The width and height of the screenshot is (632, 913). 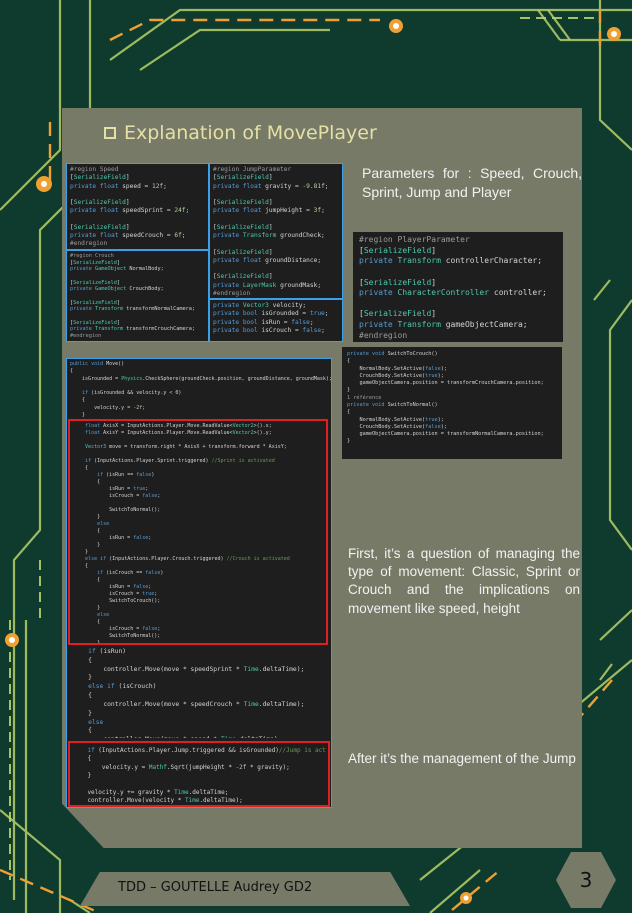 What do you see at coordinates (462, 758) in the screenshot?
I see `jump-description: After it’s the management of the Jump` at bounding box center [462, 758].